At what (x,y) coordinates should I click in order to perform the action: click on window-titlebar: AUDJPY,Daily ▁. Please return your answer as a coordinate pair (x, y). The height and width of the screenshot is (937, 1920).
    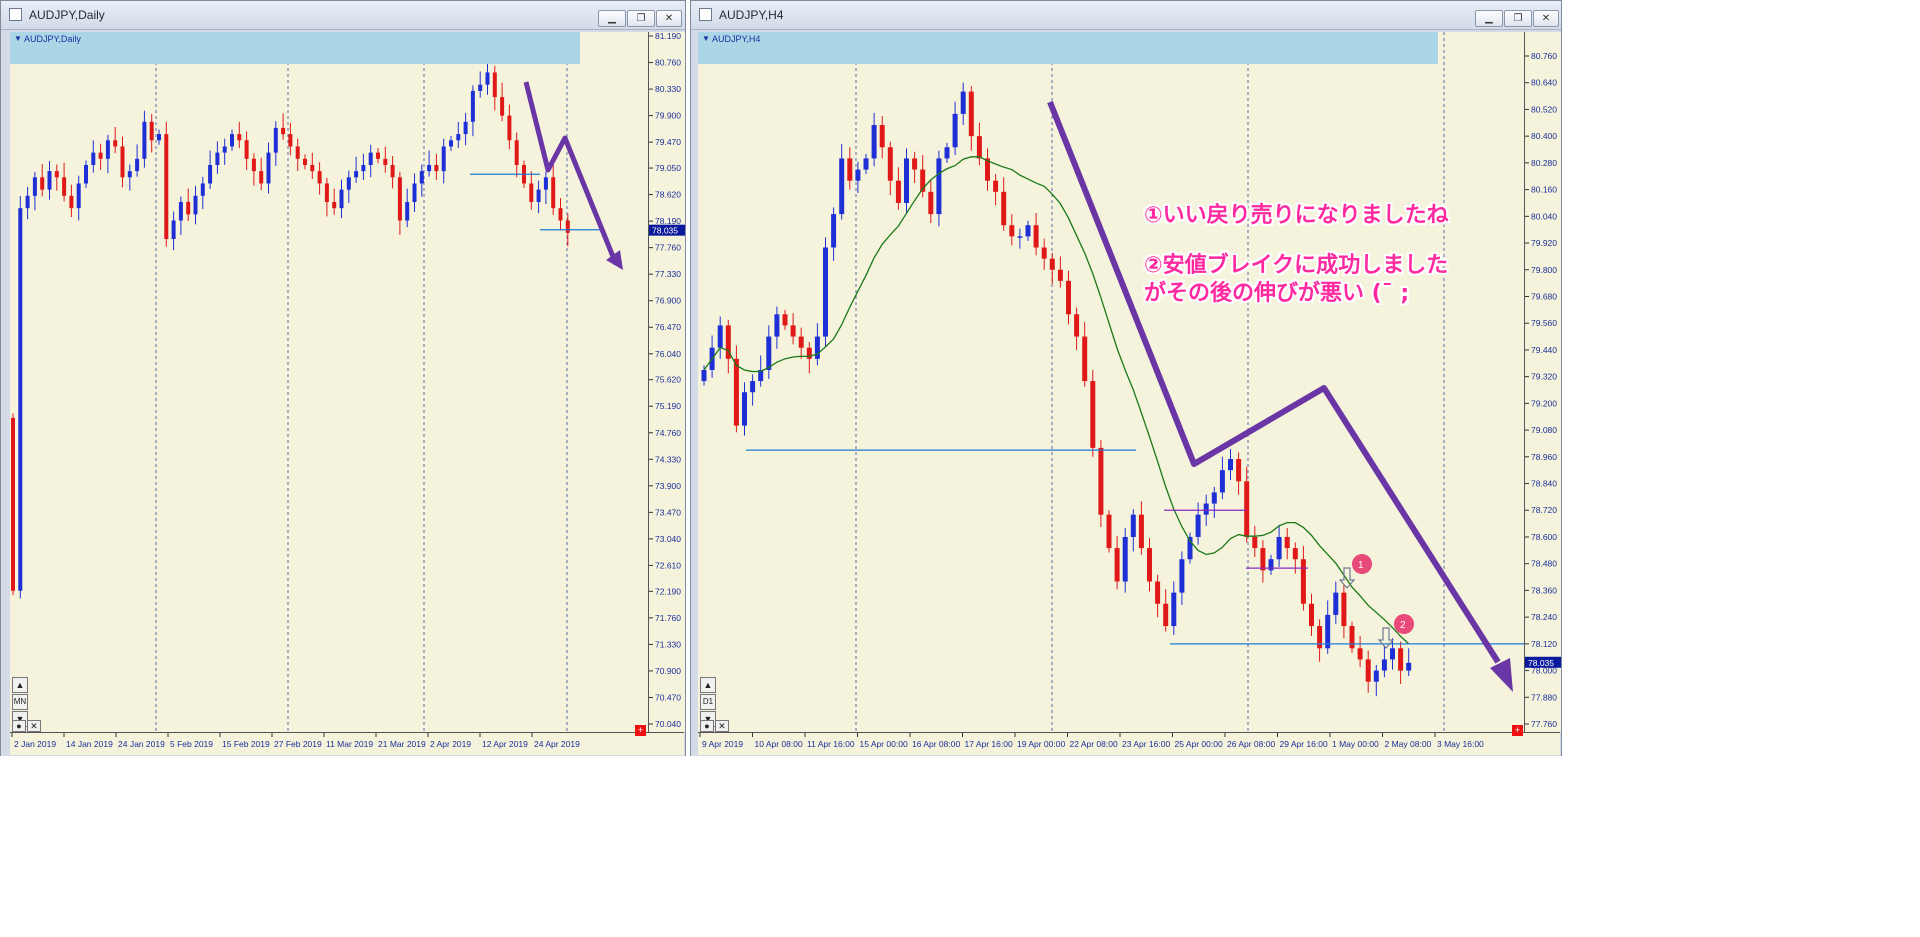
    Looking at the image, I should click on (381, 15).